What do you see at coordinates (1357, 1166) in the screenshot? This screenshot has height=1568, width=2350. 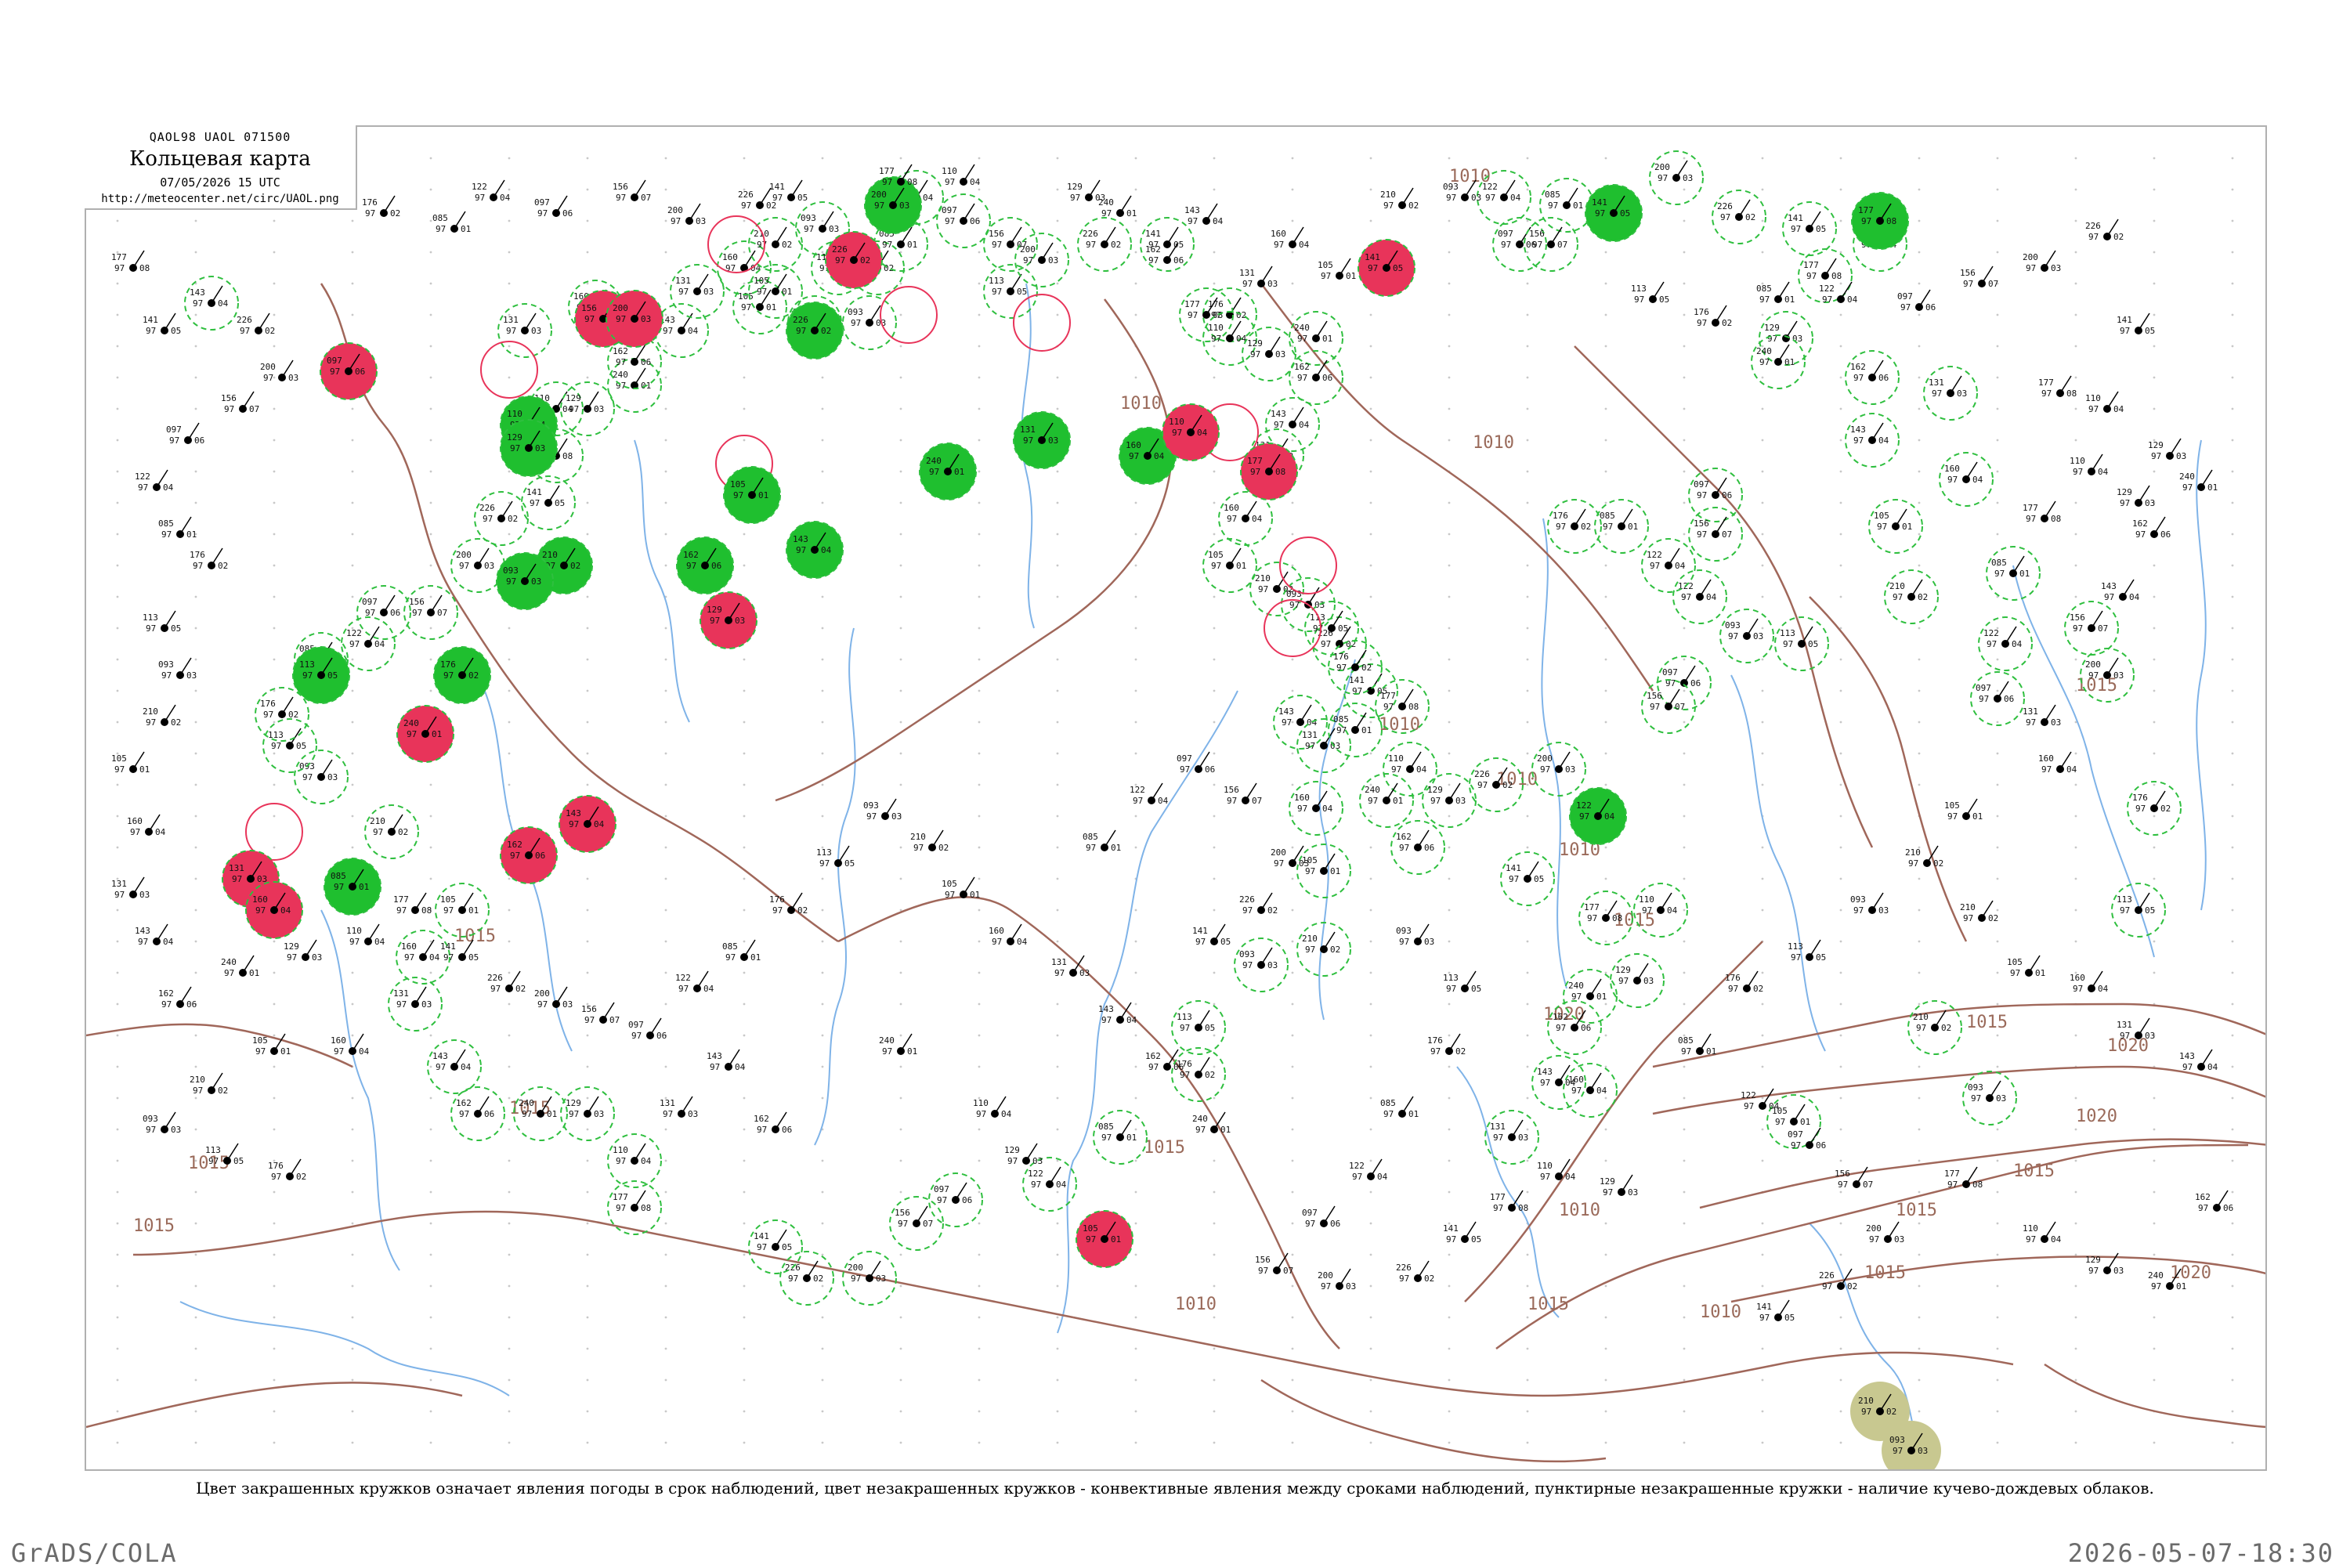 I see `station-pressure: 122` at bounding box center [1357, 1166].